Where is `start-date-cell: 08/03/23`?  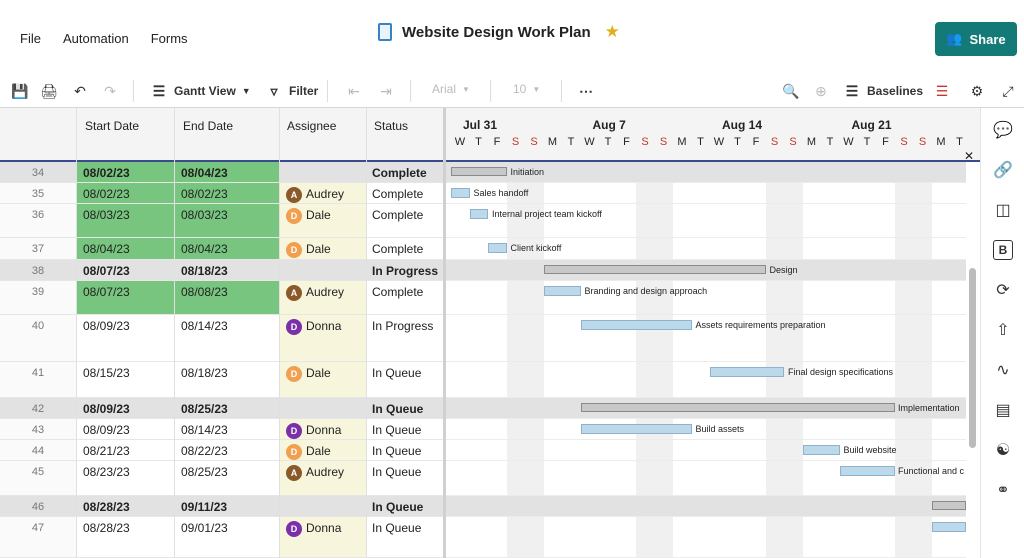
start-date-cell: 08/03/23 is located at coordinates (125, 220).